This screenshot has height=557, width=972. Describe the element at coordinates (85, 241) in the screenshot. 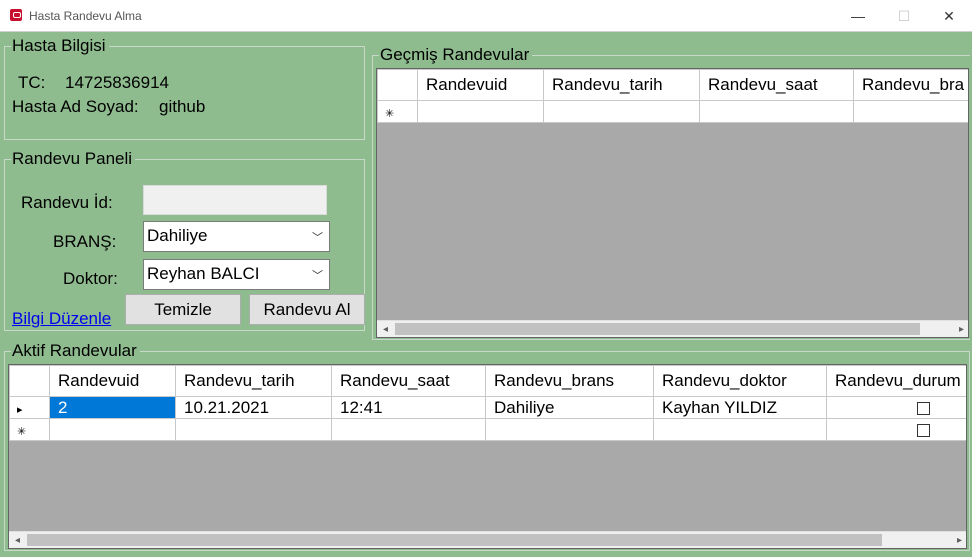

I see `branch-label: BRANŞ:` at that location.